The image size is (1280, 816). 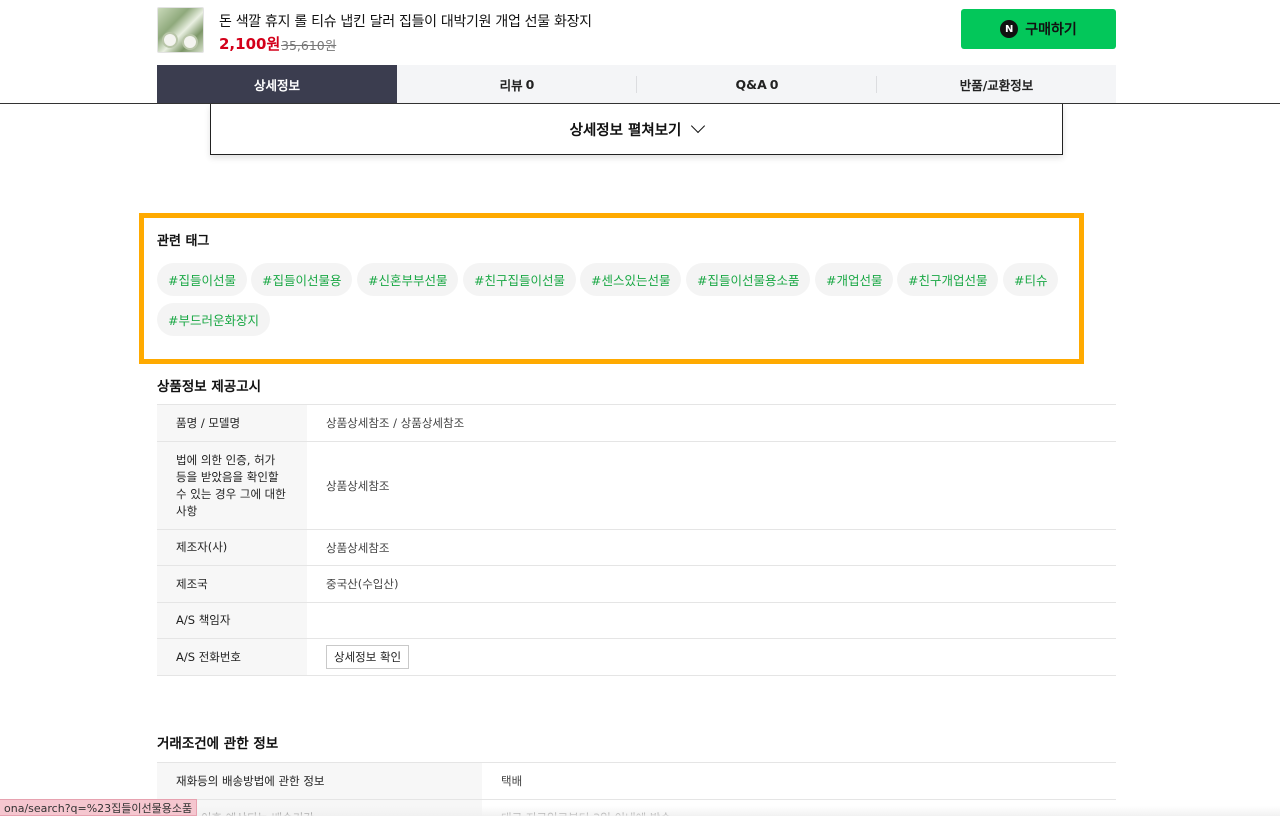 What do you see at coordinates (232, 620) in the screenshot?
I see `row-label: A/S 책임자` at bounding box center [232, 620].